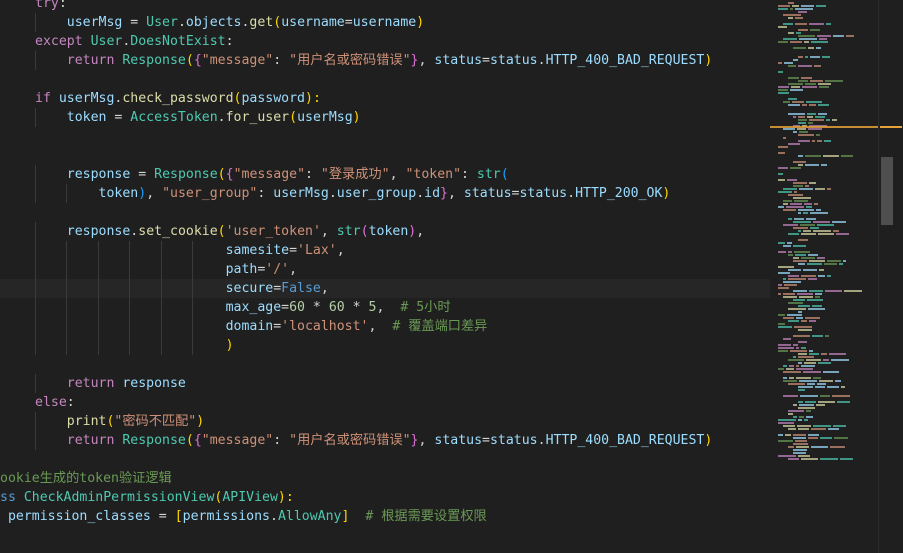 This screenshot has width=903, height=553. What do you see at coordinates (385, 288) in the screenshot?
I see `code-line: secure=False,` at bounding box center [385, 288].